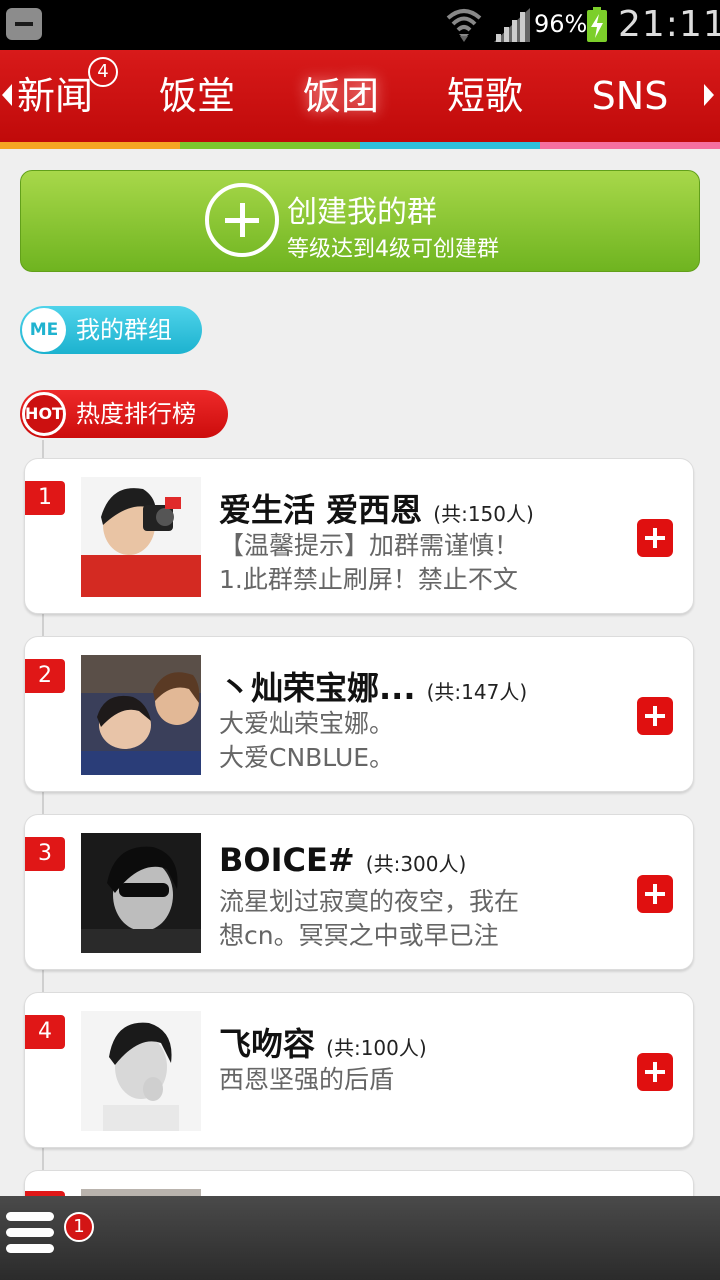 Image resolution: width=720 pixels, height=1280 pixels. I want to click on tab-label: 短歌, so click(484, 96).